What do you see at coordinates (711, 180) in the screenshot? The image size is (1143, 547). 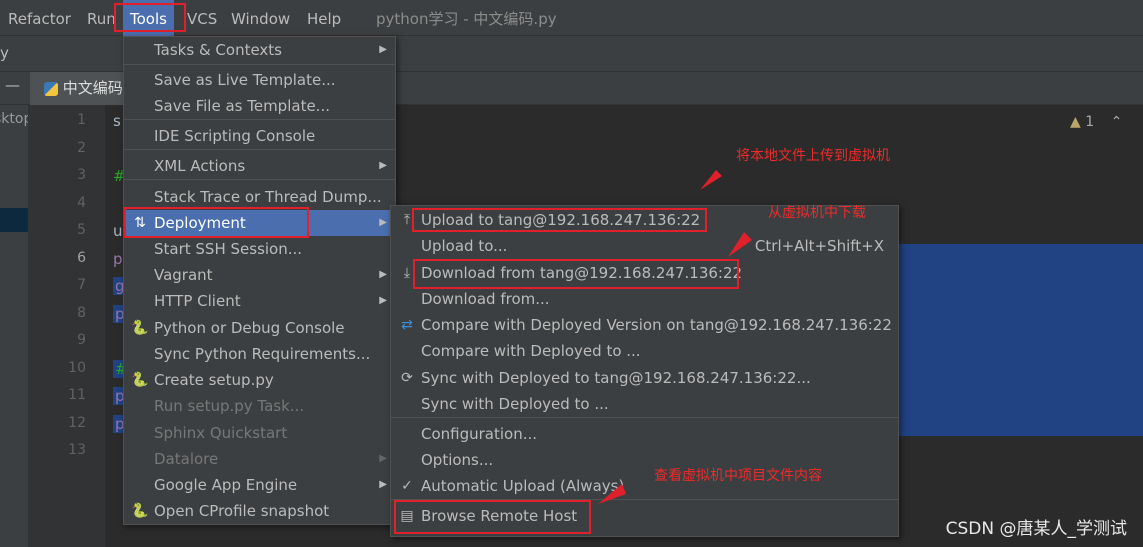 I see `arrow-upload` at bounding box center [711, 180].